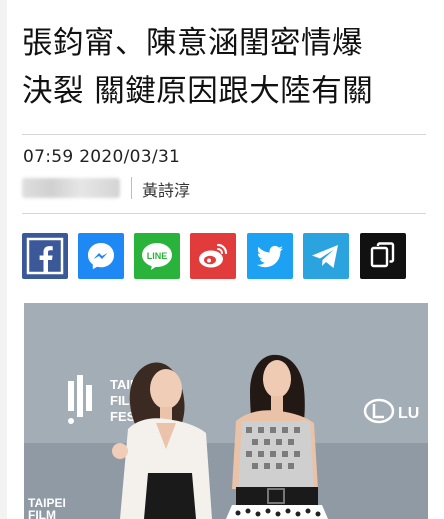 Image resolution: width=444 pixels, height=519 pixels. I want to click on backdrop-text-bottom-2: FILM, so click(42, 513).